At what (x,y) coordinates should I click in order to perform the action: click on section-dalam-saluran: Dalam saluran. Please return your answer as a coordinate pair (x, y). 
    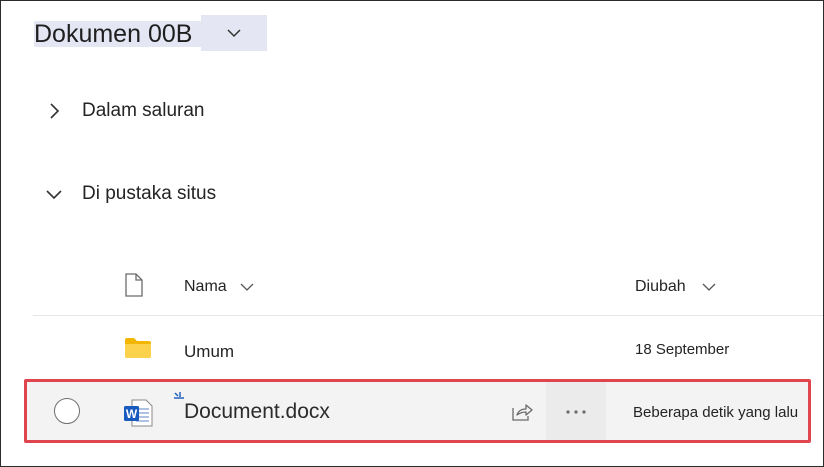
    Looking at the image, I should click on (125, 111).